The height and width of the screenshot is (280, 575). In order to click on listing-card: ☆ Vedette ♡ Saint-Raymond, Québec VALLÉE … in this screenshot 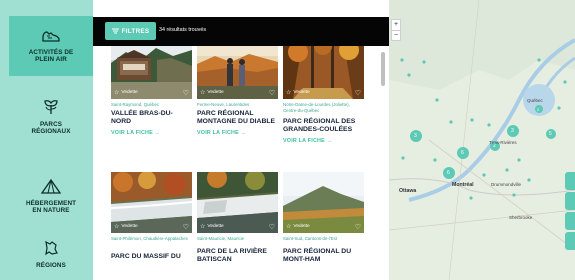, I will do `click(151, 112)`.